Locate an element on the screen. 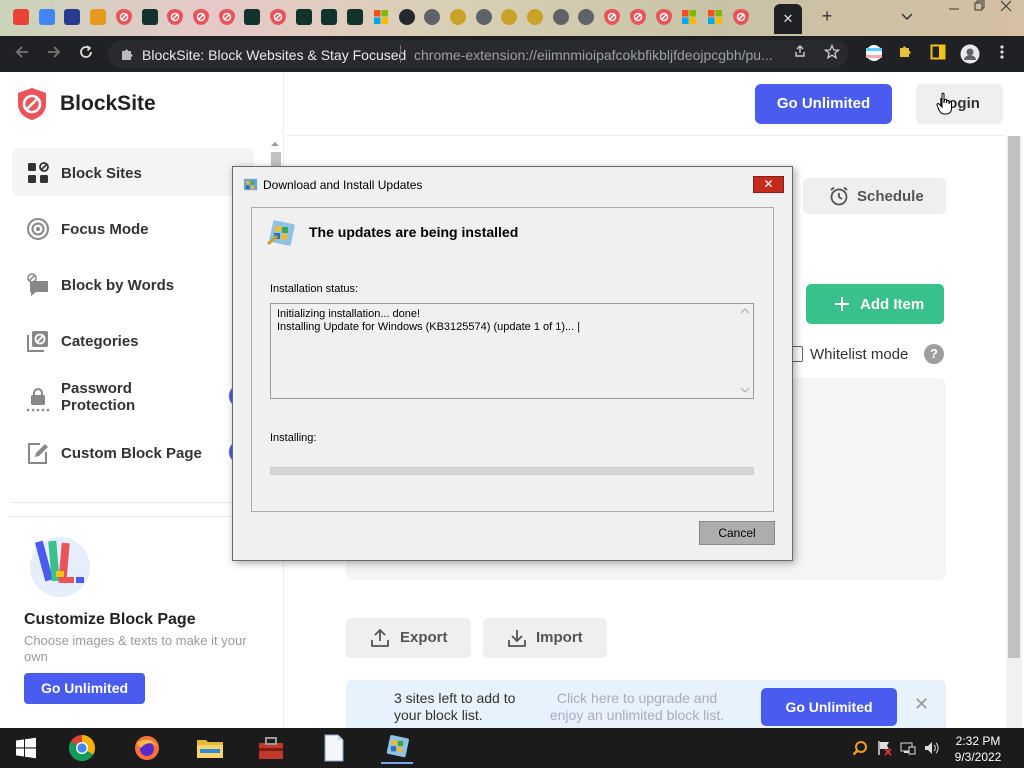 Image resolution: width=1024 pixels, height=768 pixels. minimize-button is located at coordinates (954, 10).